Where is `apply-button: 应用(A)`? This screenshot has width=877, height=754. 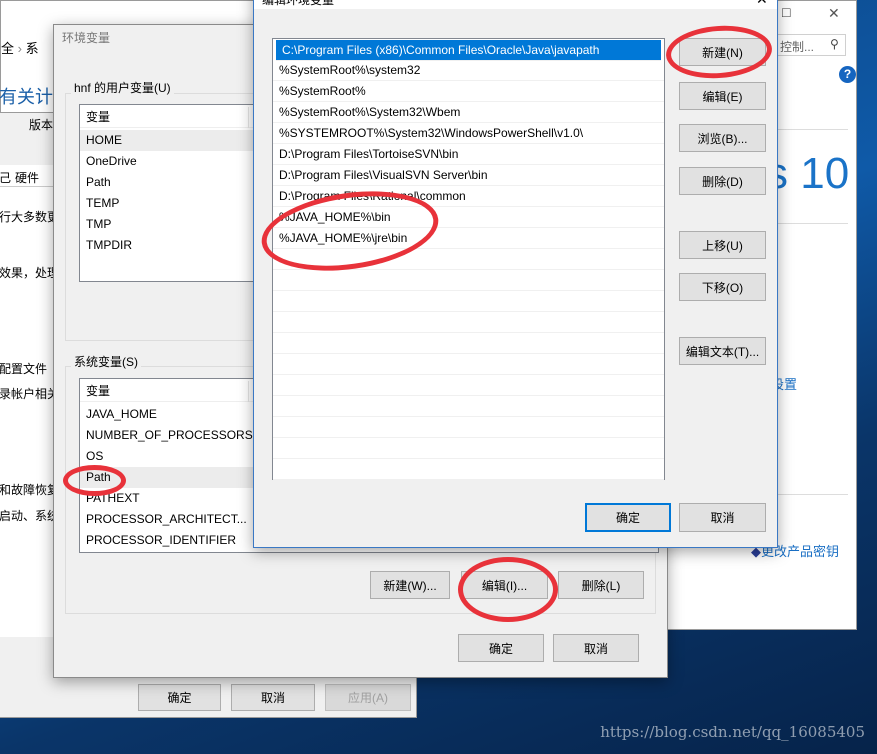 apply-button: 应用(A) is located at coordinates (368, 697).